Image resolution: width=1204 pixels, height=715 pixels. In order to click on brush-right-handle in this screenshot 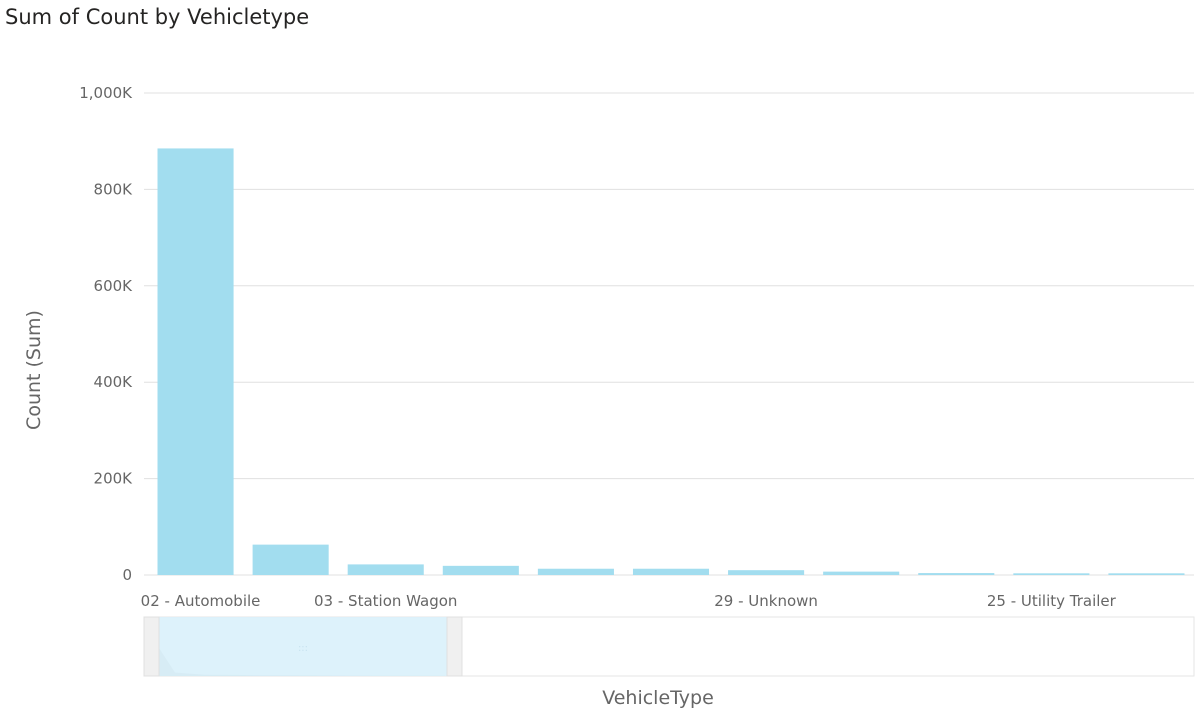, I will do `click(454, 646)`.